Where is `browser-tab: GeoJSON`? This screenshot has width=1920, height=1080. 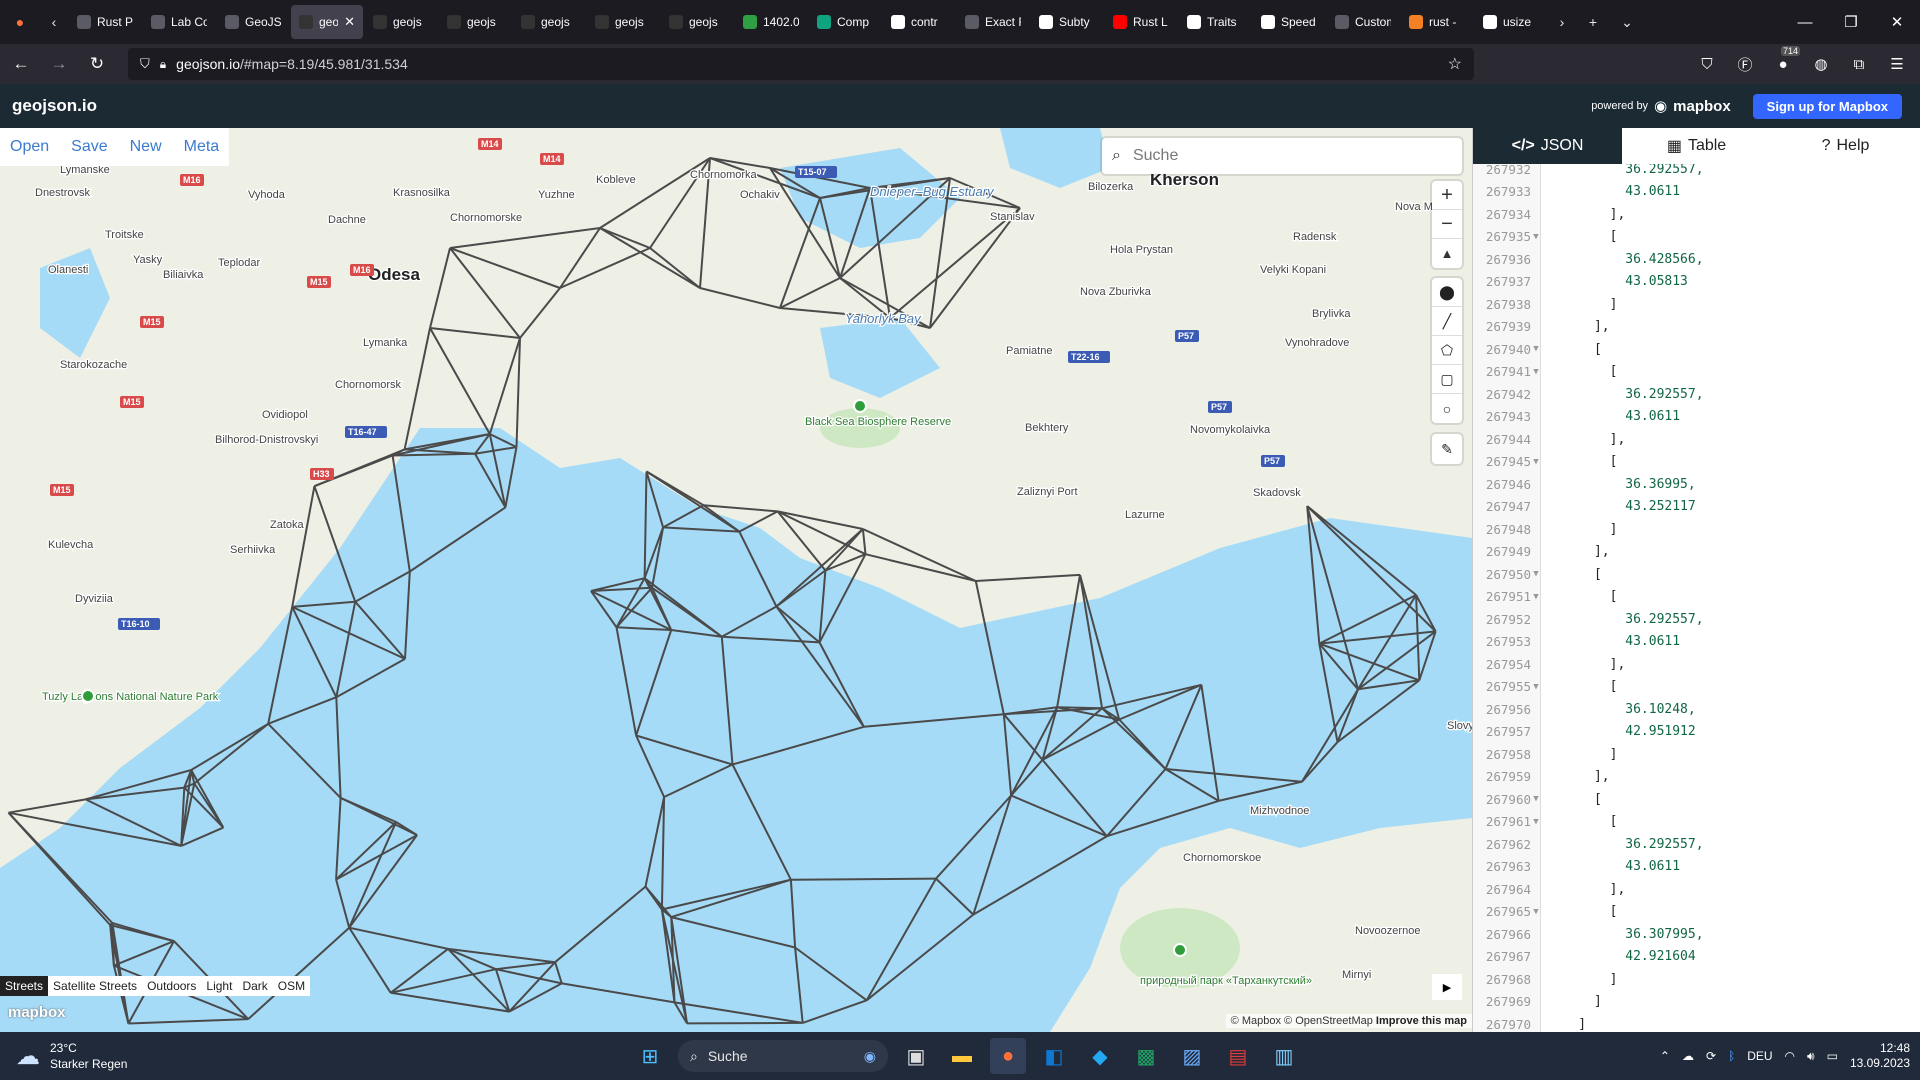
browser-tab: GeoJSON is located at coordinates (253, 22).